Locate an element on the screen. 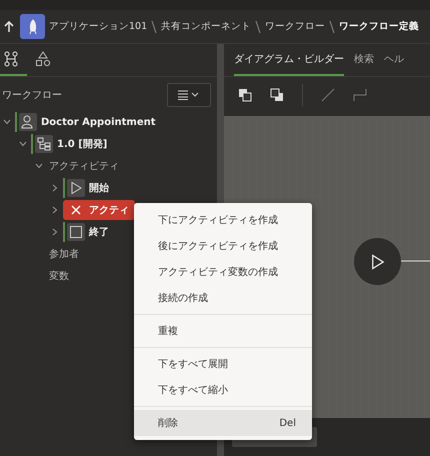 This screenshot has height=456, width=430. tree-label: Doctor Appointment is located at coordinates (98, 122).